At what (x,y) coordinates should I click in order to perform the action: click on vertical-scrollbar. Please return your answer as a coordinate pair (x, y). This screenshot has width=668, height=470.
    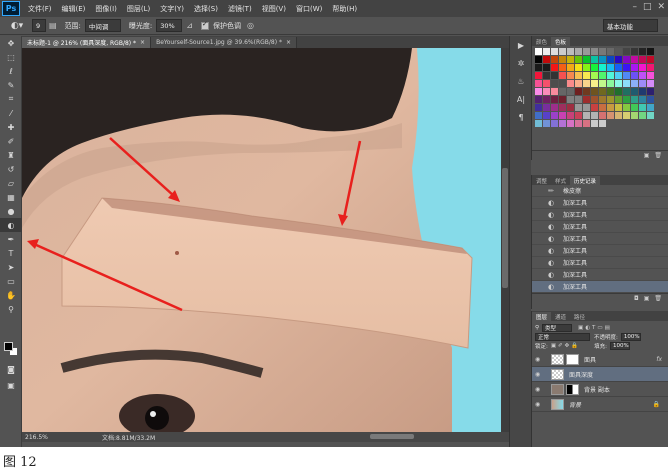
    Looking at the image, I should click on (505, 240).